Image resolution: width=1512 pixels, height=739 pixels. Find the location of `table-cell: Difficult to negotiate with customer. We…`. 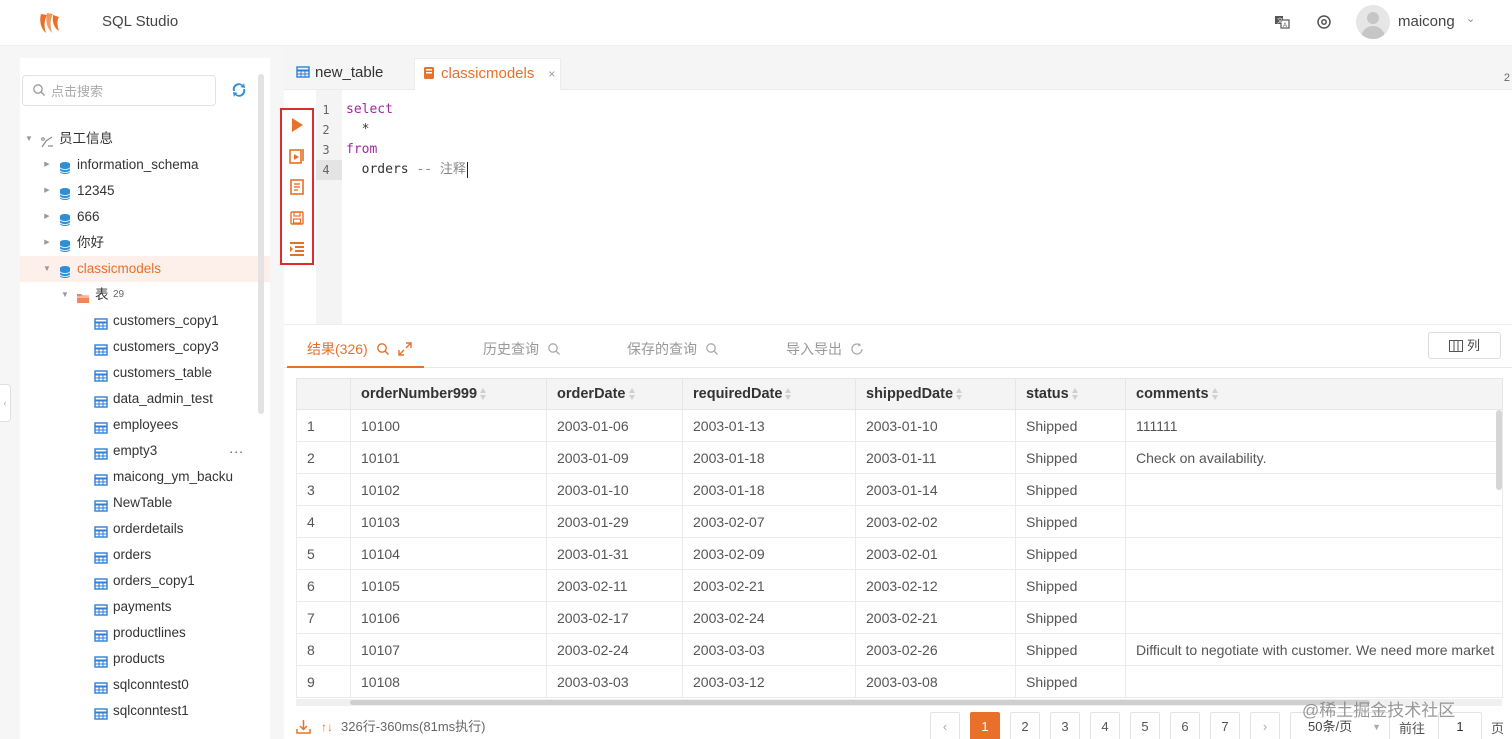

table-cell: Difficult to negotiate with customer. We… is located at coordinates (1314, 649).